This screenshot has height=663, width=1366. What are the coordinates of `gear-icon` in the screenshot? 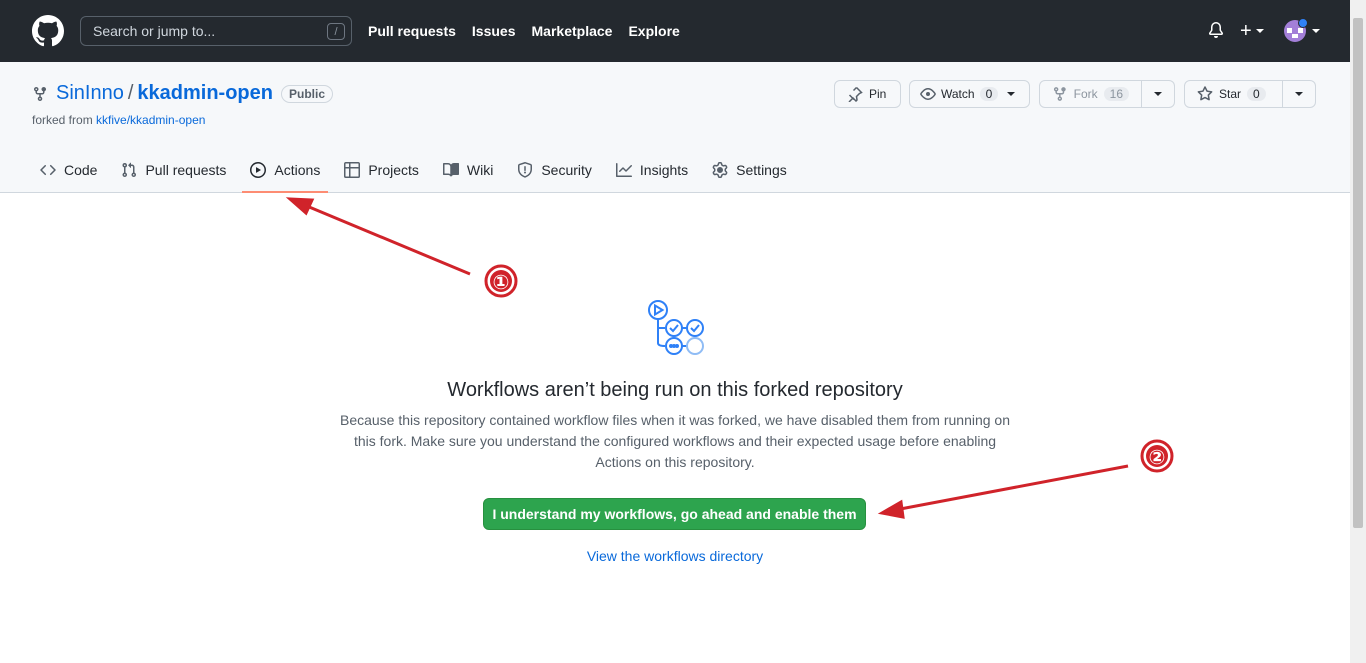 It's located at (720, 170).